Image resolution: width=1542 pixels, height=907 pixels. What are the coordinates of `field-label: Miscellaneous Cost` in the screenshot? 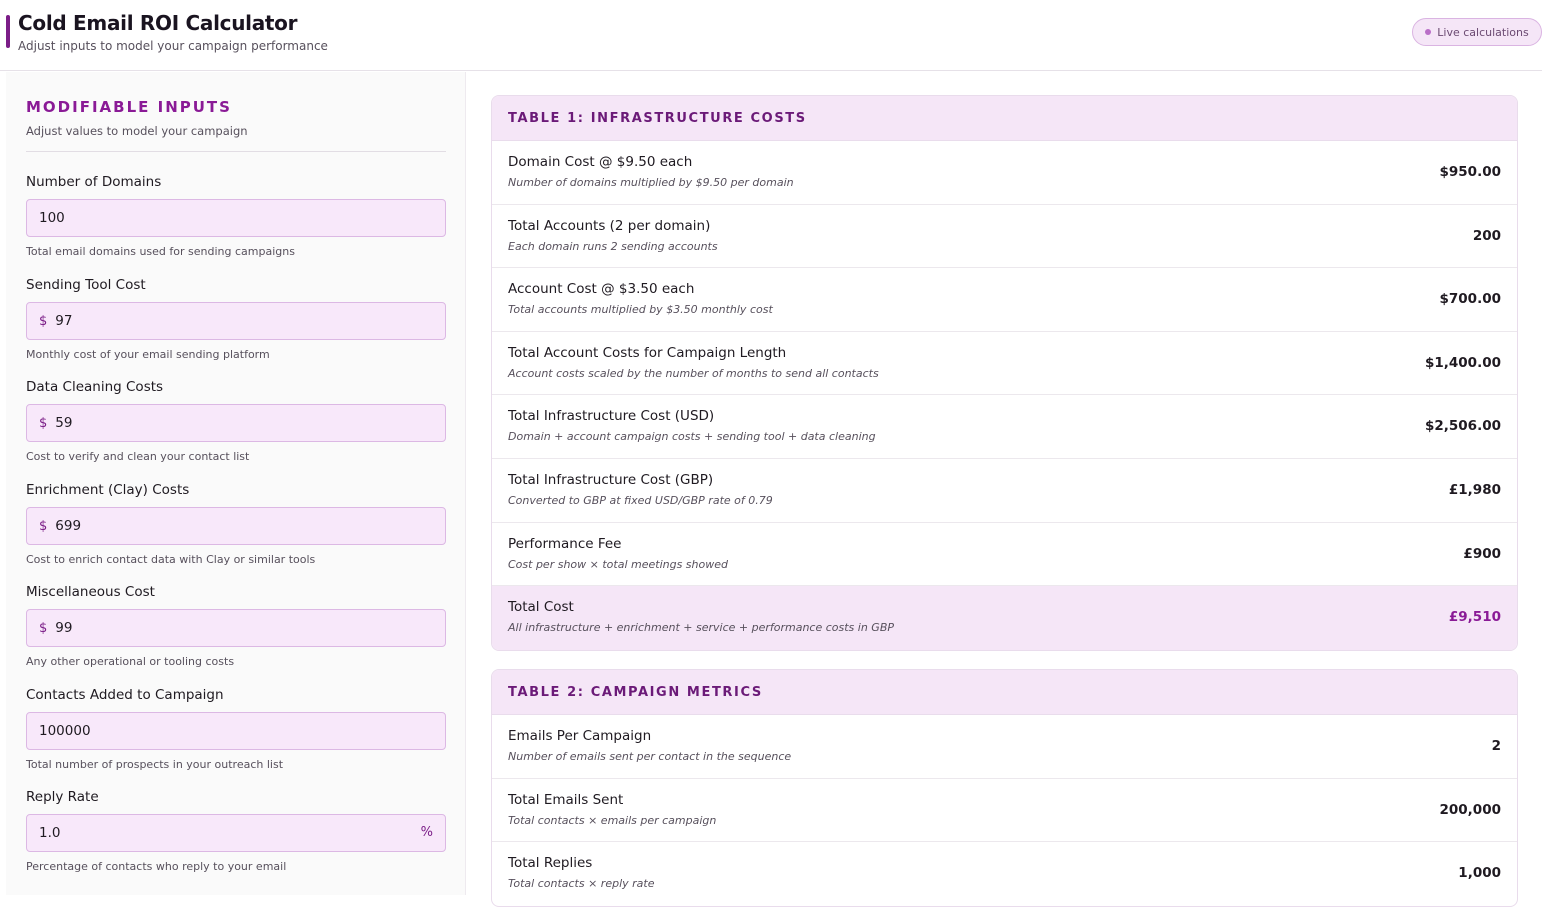 It's located at (90, 592).